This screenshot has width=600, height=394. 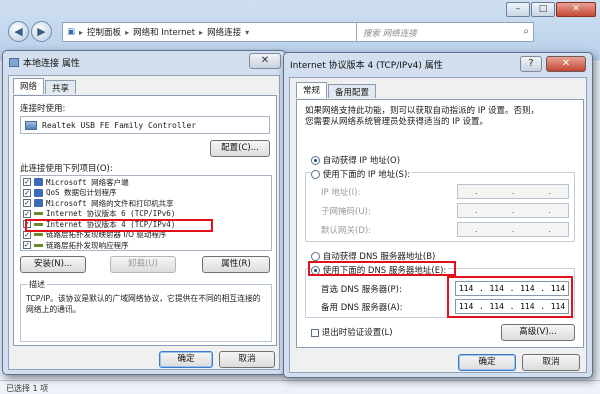 What do you see at coordinates (119, 125) in the screenshot?
I see `adapter-name: Realtek USB FE Family Controller` at bounding box center [119, 125].